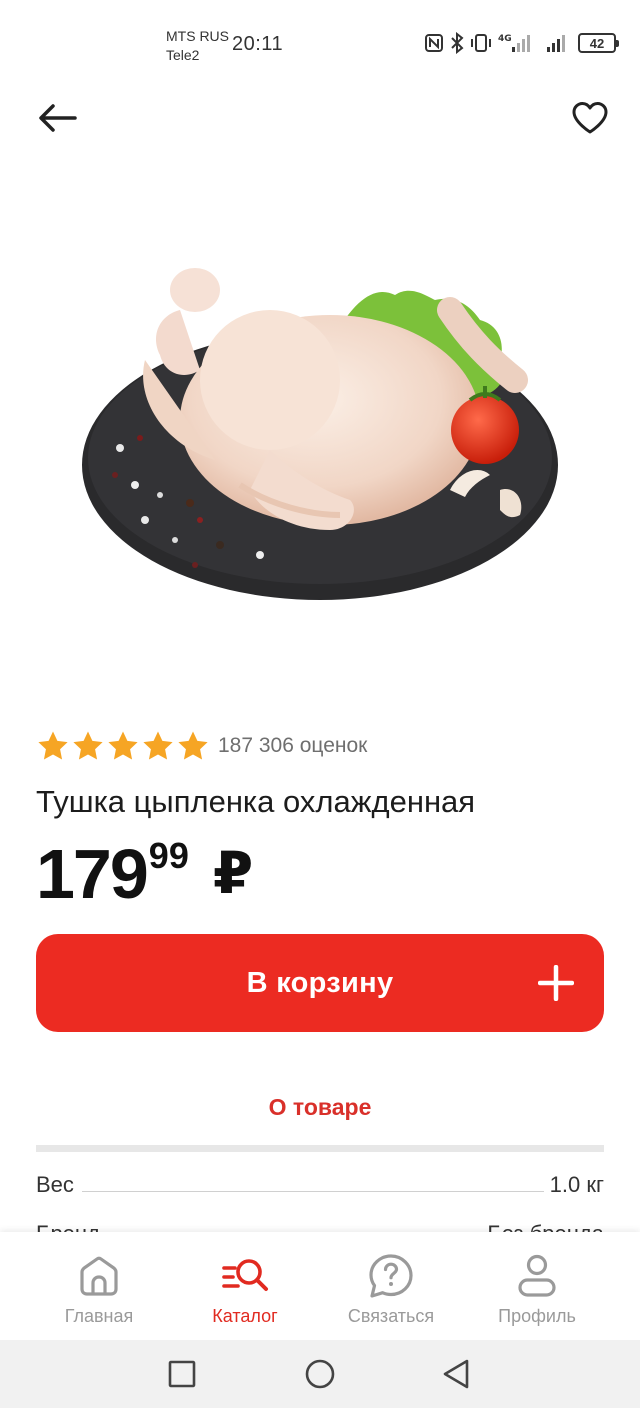  I want to click on back-button, so click(57, 118).